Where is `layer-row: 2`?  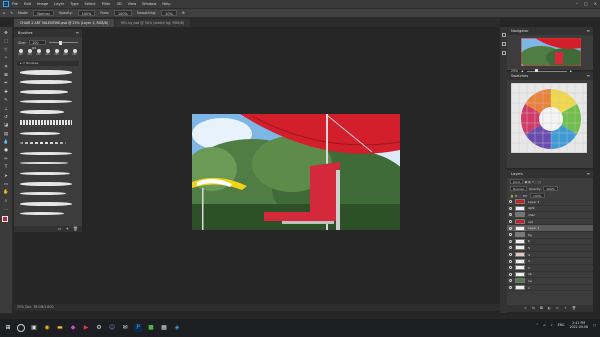 layer-row: 2 is located at coordinates (550, 268).